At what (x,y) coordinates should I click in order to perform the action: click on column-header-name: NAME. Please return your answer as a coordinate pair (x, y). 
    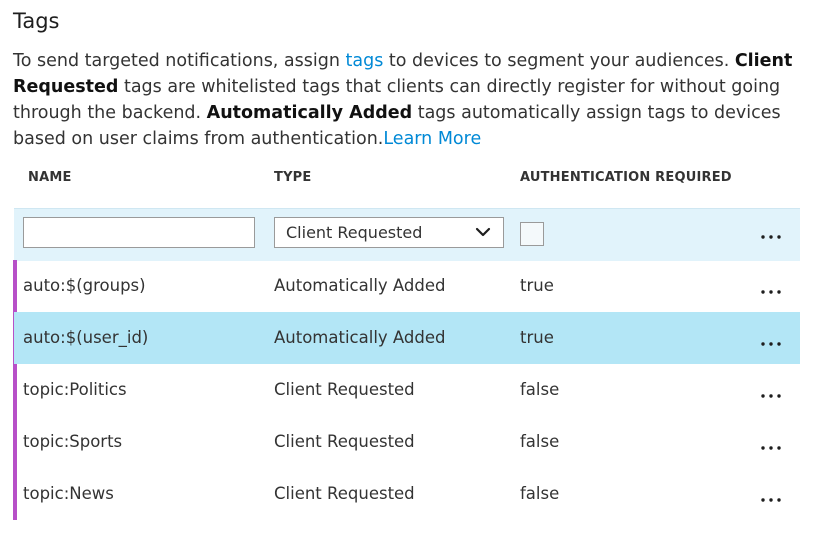
    Looking at the image, I should click on (50, 177).